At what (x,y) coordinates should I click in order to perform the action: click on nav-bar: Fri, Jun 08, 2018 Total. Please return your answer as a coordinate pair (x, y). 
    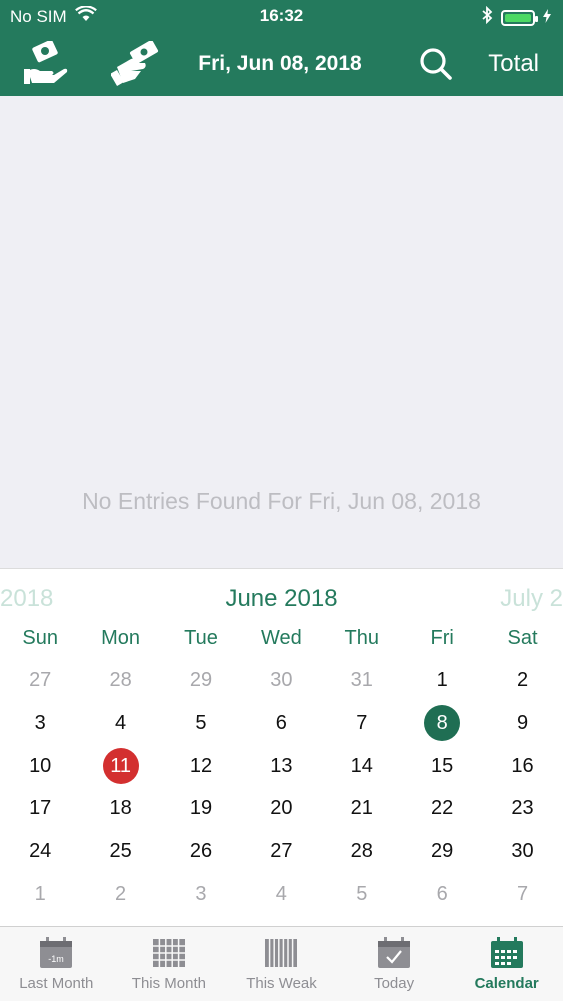
    Looking at the image, I should click on (281, 64).